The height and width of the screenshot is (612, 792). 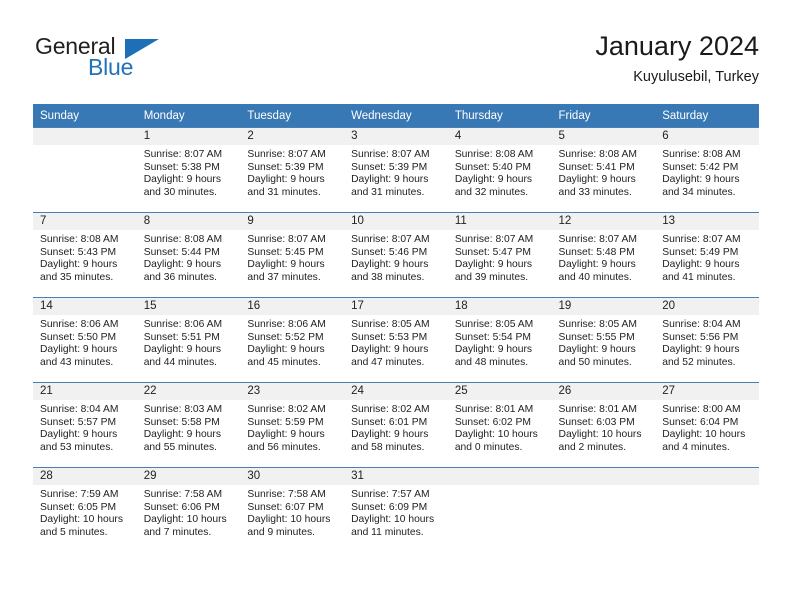 What do you see at coordinates (390, 409) in the screenshot?
I see `sunrise-line: Sunrise: 8:02 AM` at bounding box center [390, 409].